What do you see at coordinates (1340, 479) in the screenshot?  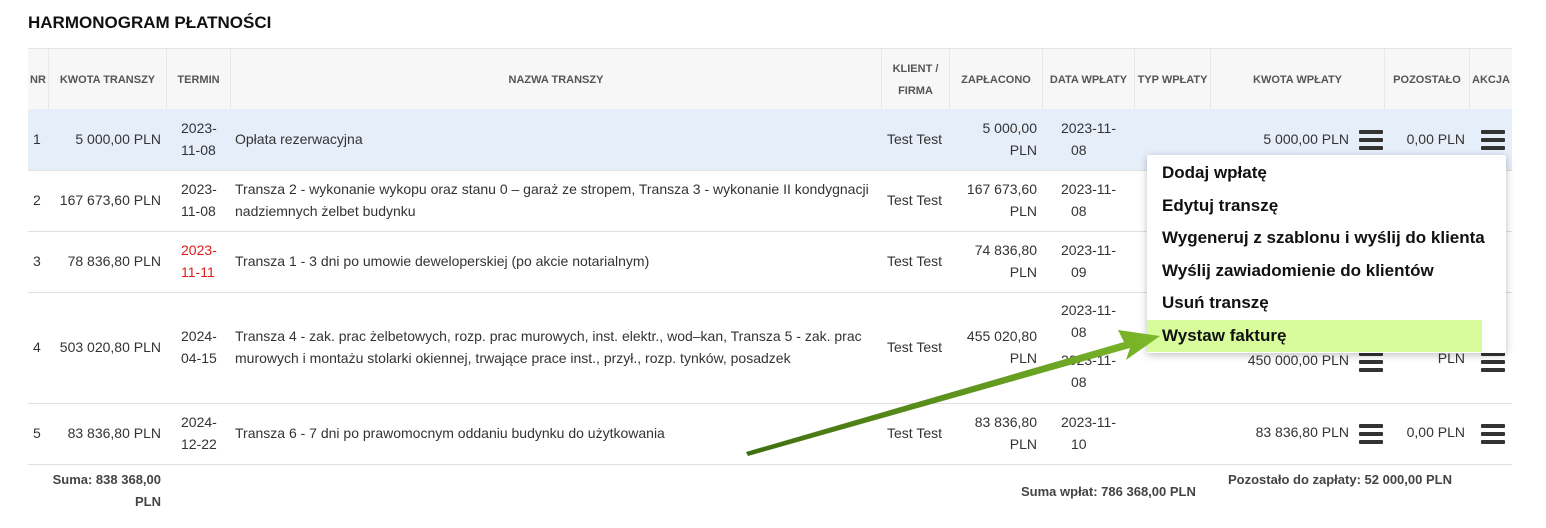 I see `footer-pozostalo: Pozostało do zapłaty: 52 000,00 PLN` at bounding box center [1340, 479].